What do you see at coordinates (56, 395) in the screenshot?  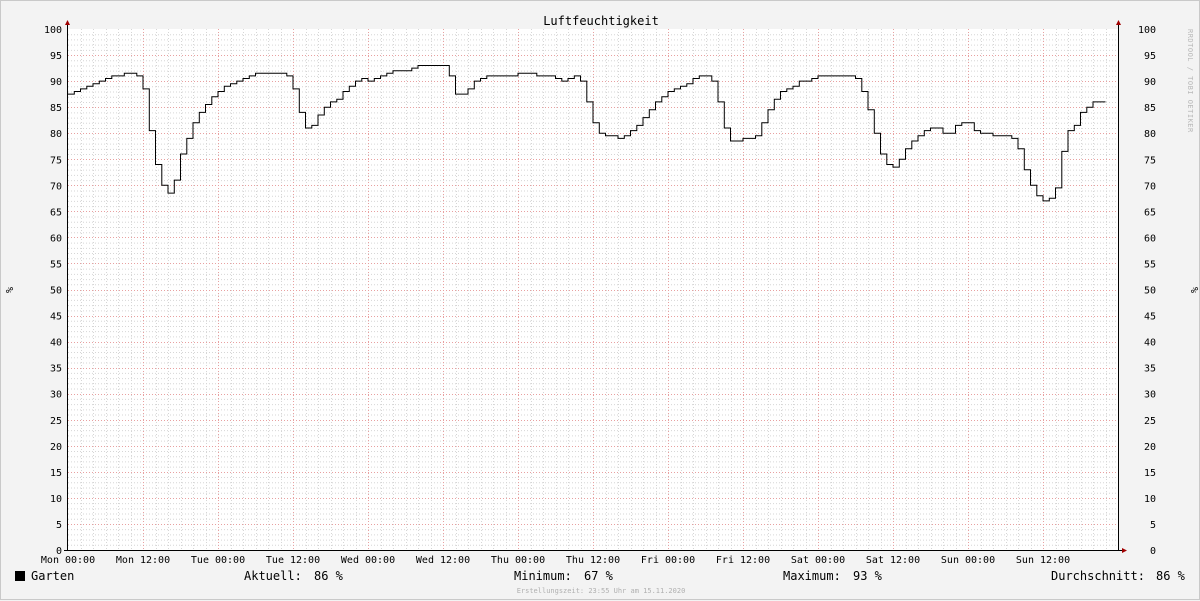 I see `y-tick-label-left: 30` at bounding box center [56, 395].